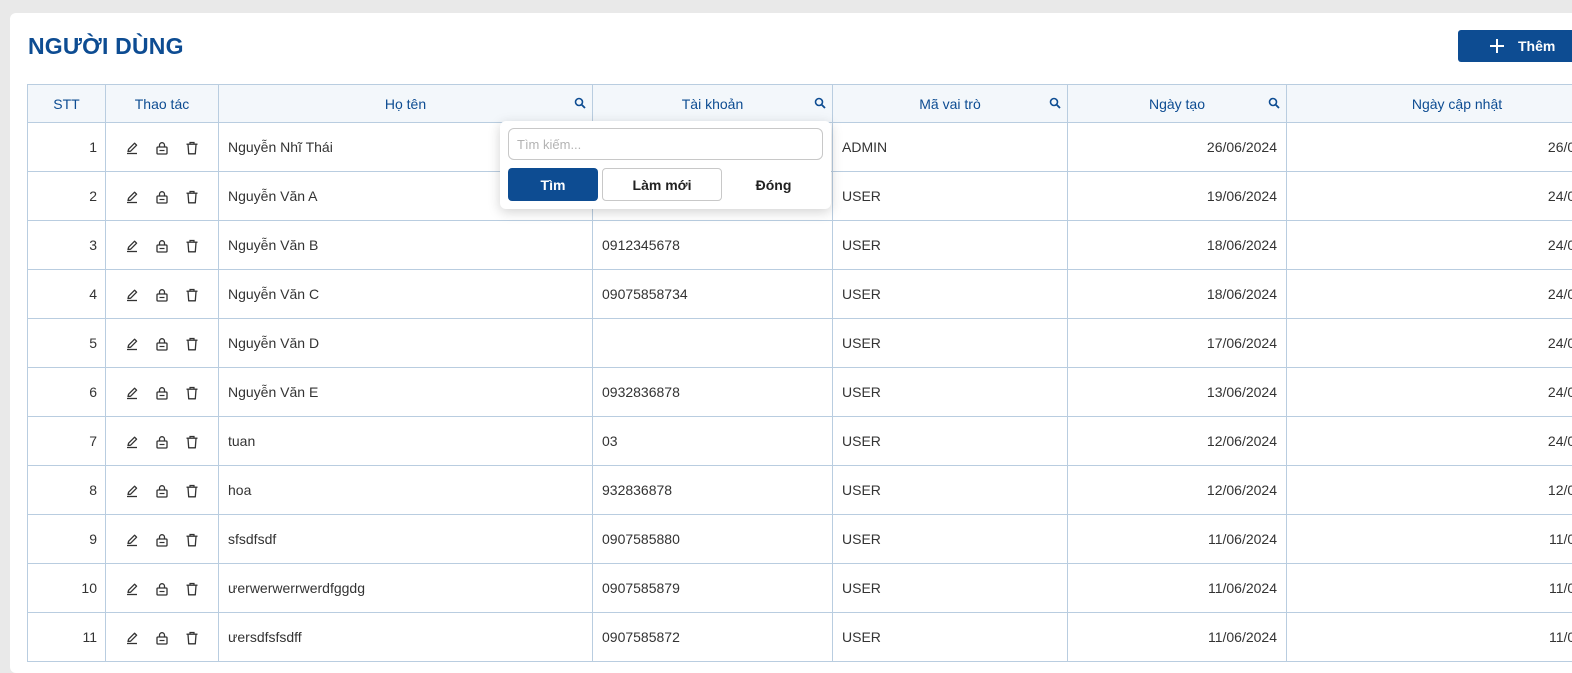  What do you see at coordinates (406, 104) in the screenshot?
I see `col-header-name: Họ tên` at bounding box center [406, 104].